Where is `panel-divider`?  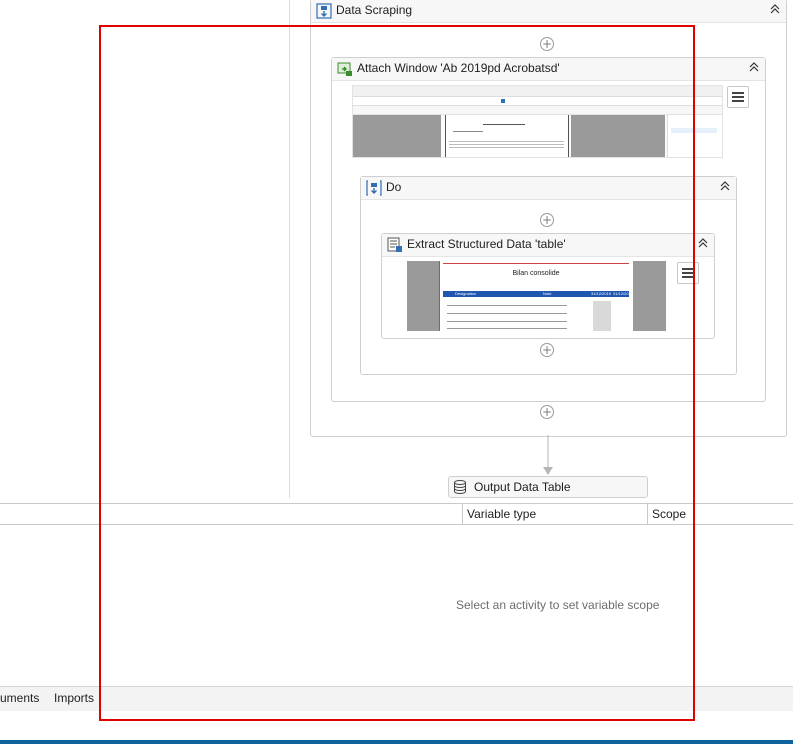
panel-divider is located at coordinates (289, 249).